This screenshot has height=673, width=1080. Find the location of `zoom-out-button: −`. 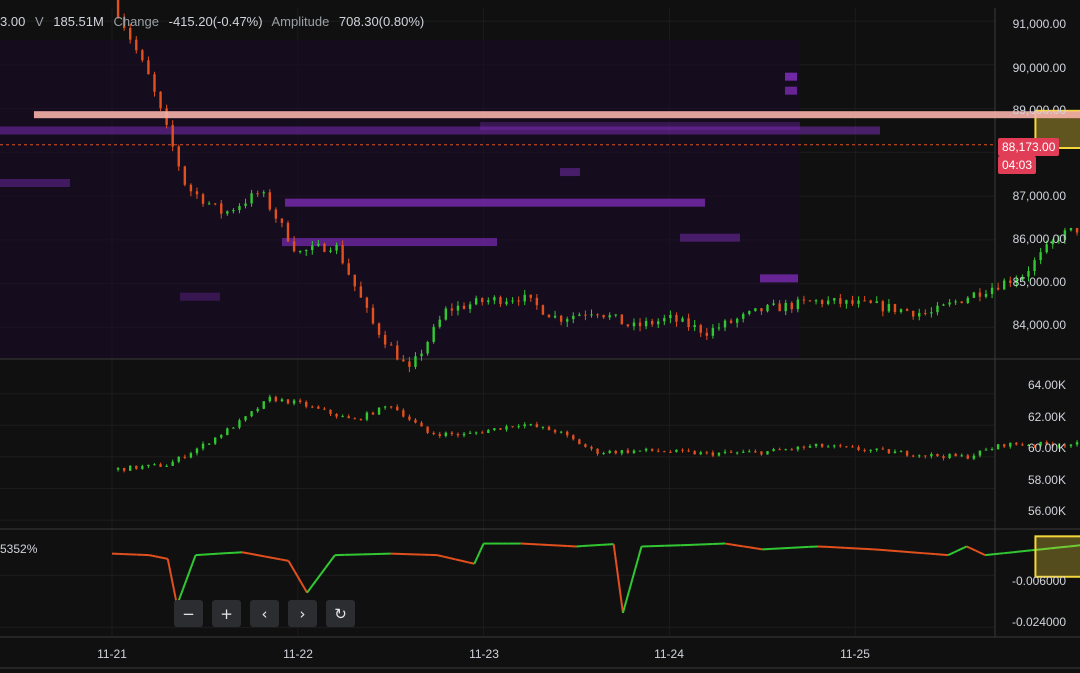

zoom-out-button: − is located at coordinates (188, 613).